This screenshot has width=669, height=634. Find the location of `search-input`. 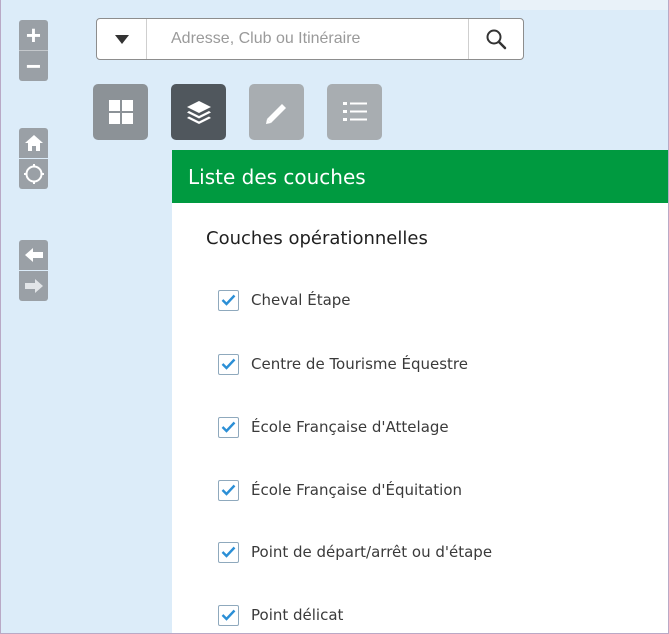

search-input is located at coordinates (309, 39).